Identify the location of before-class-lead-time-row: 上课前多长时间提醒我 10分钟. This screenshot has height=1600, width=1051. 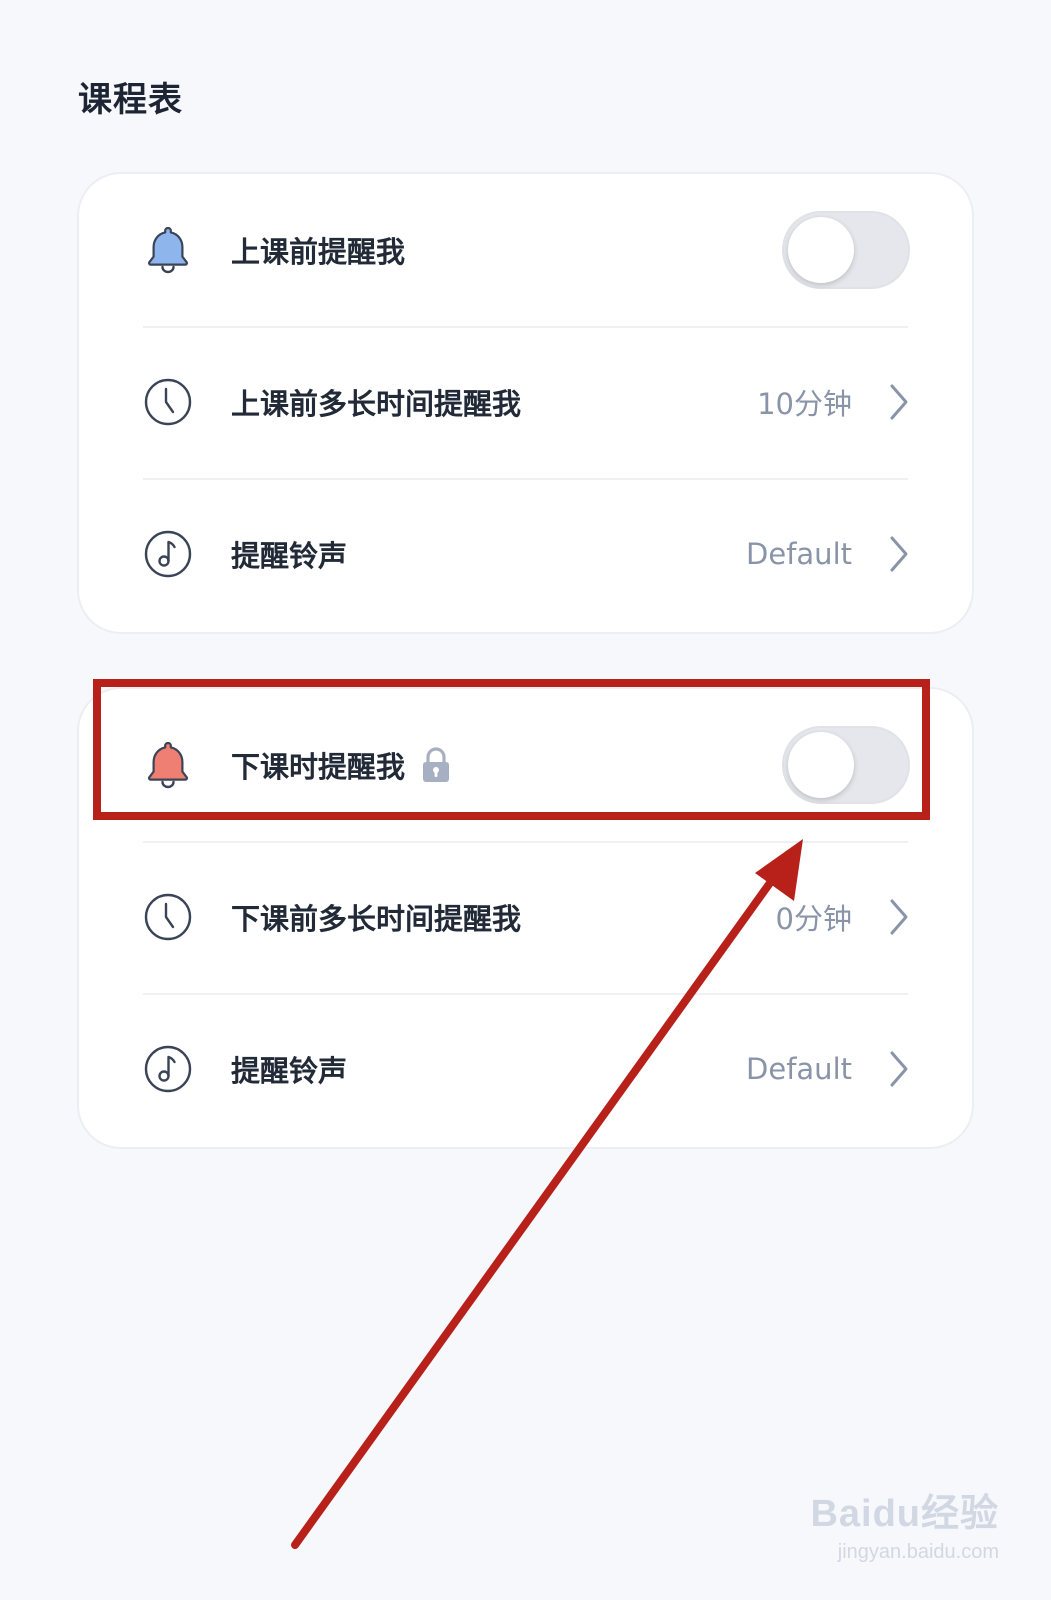
(525, 402).